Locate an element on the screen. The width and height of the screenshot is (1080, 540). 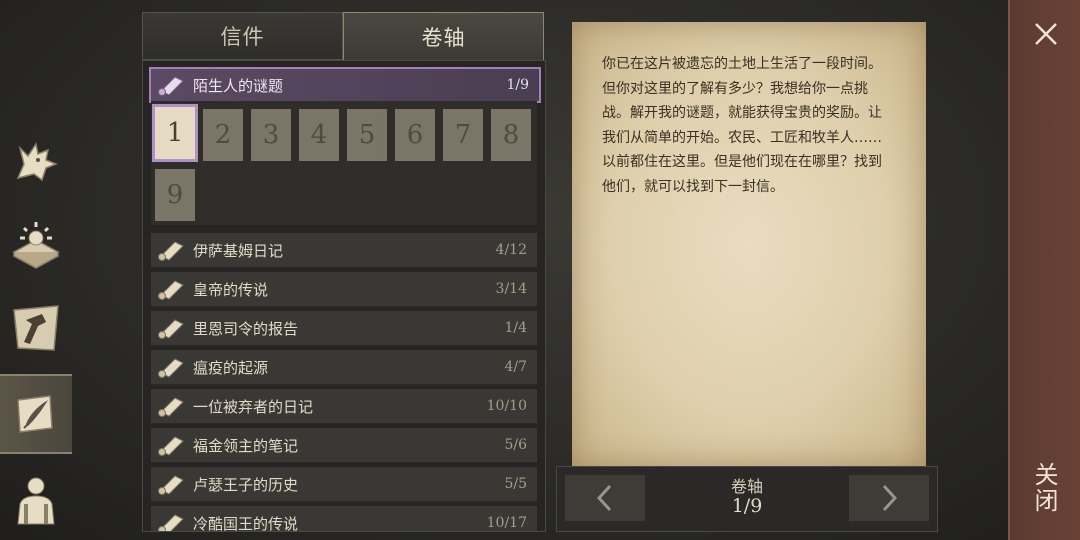
entry-count: 1/4 is located at coordinates (515, 328).